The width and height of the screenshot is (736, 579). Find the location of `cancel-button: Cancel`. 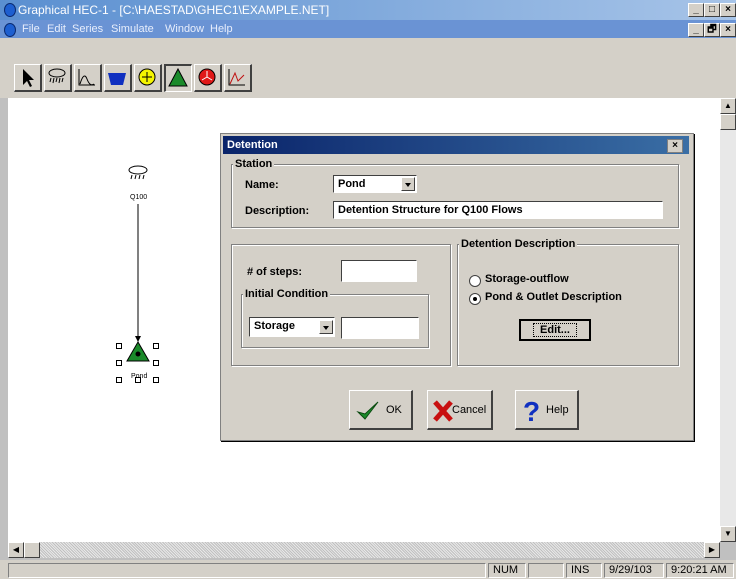

cancel-button: Cancel is located at coordinates (460, 410).